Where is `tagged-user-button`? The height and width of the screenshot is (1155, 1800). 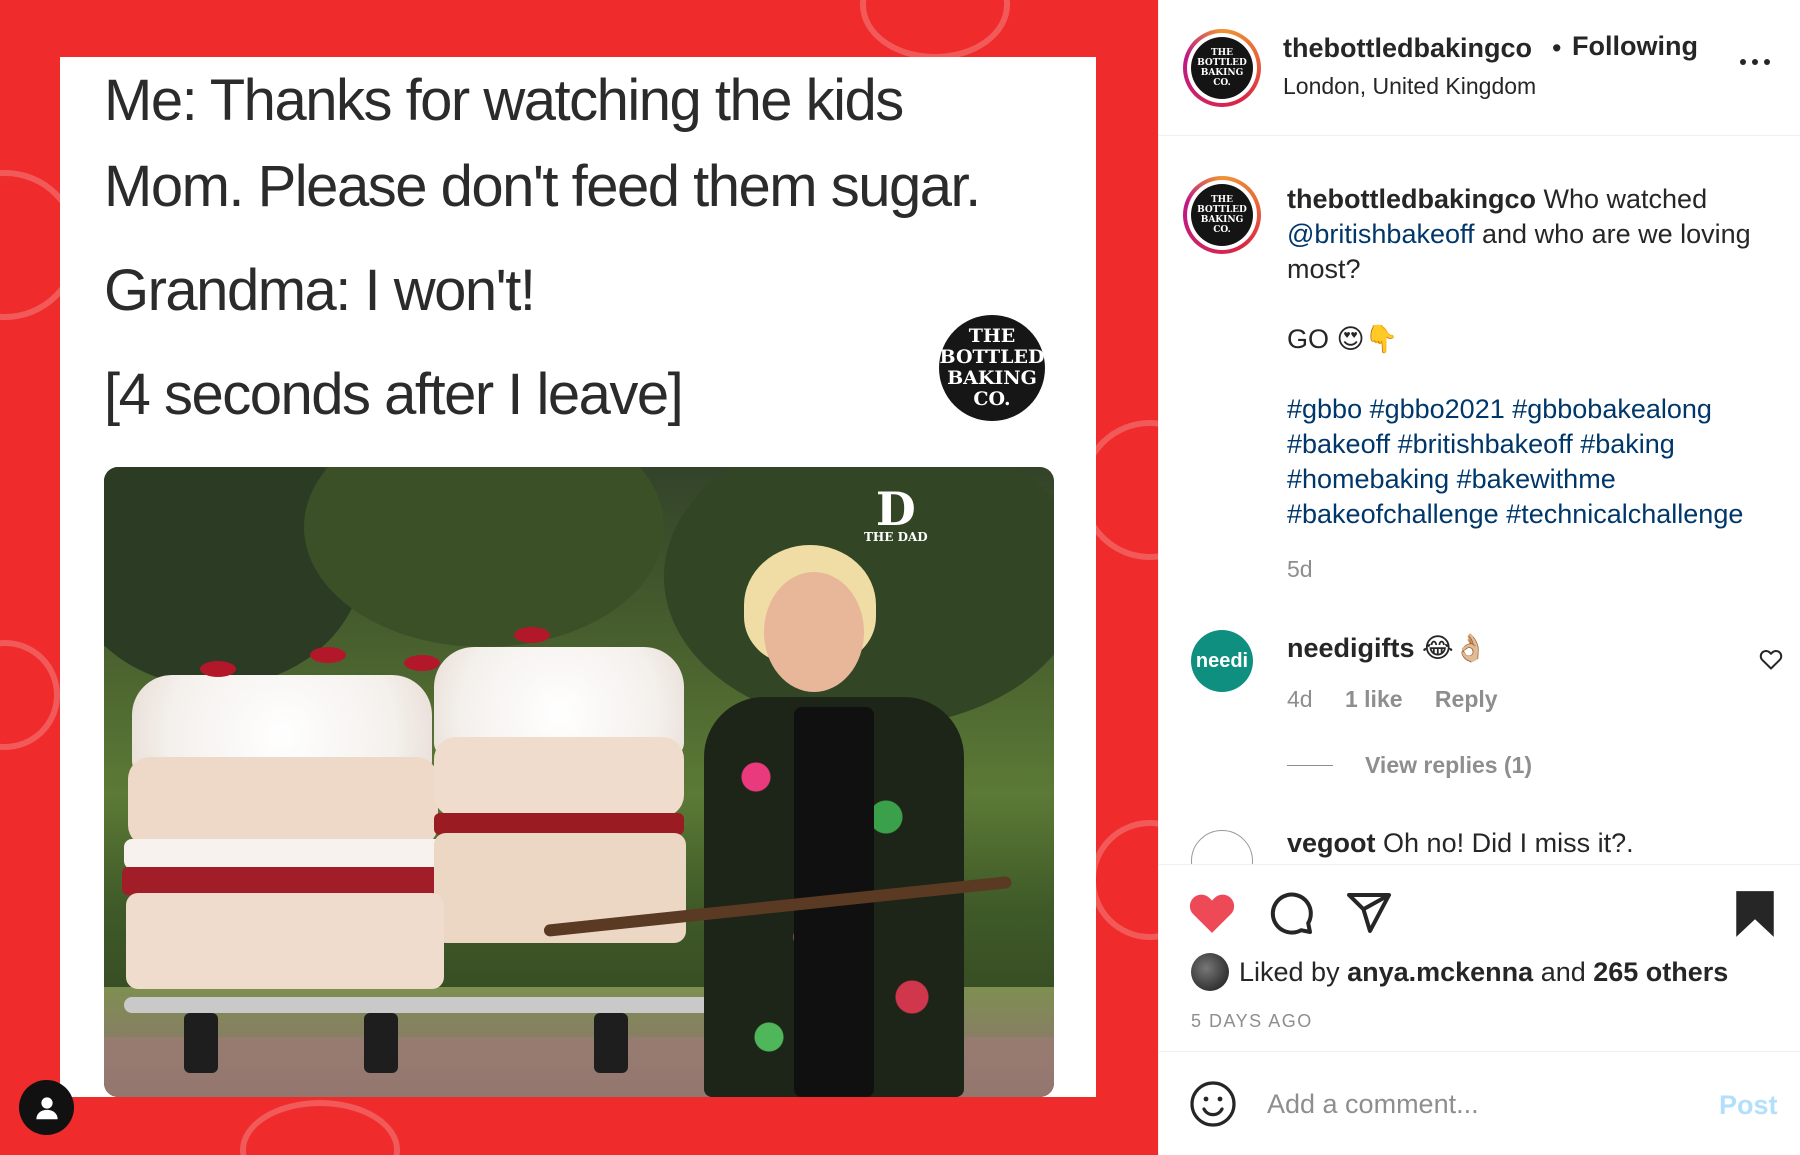 tagged-user-button is located at coordinates (46, 1107).